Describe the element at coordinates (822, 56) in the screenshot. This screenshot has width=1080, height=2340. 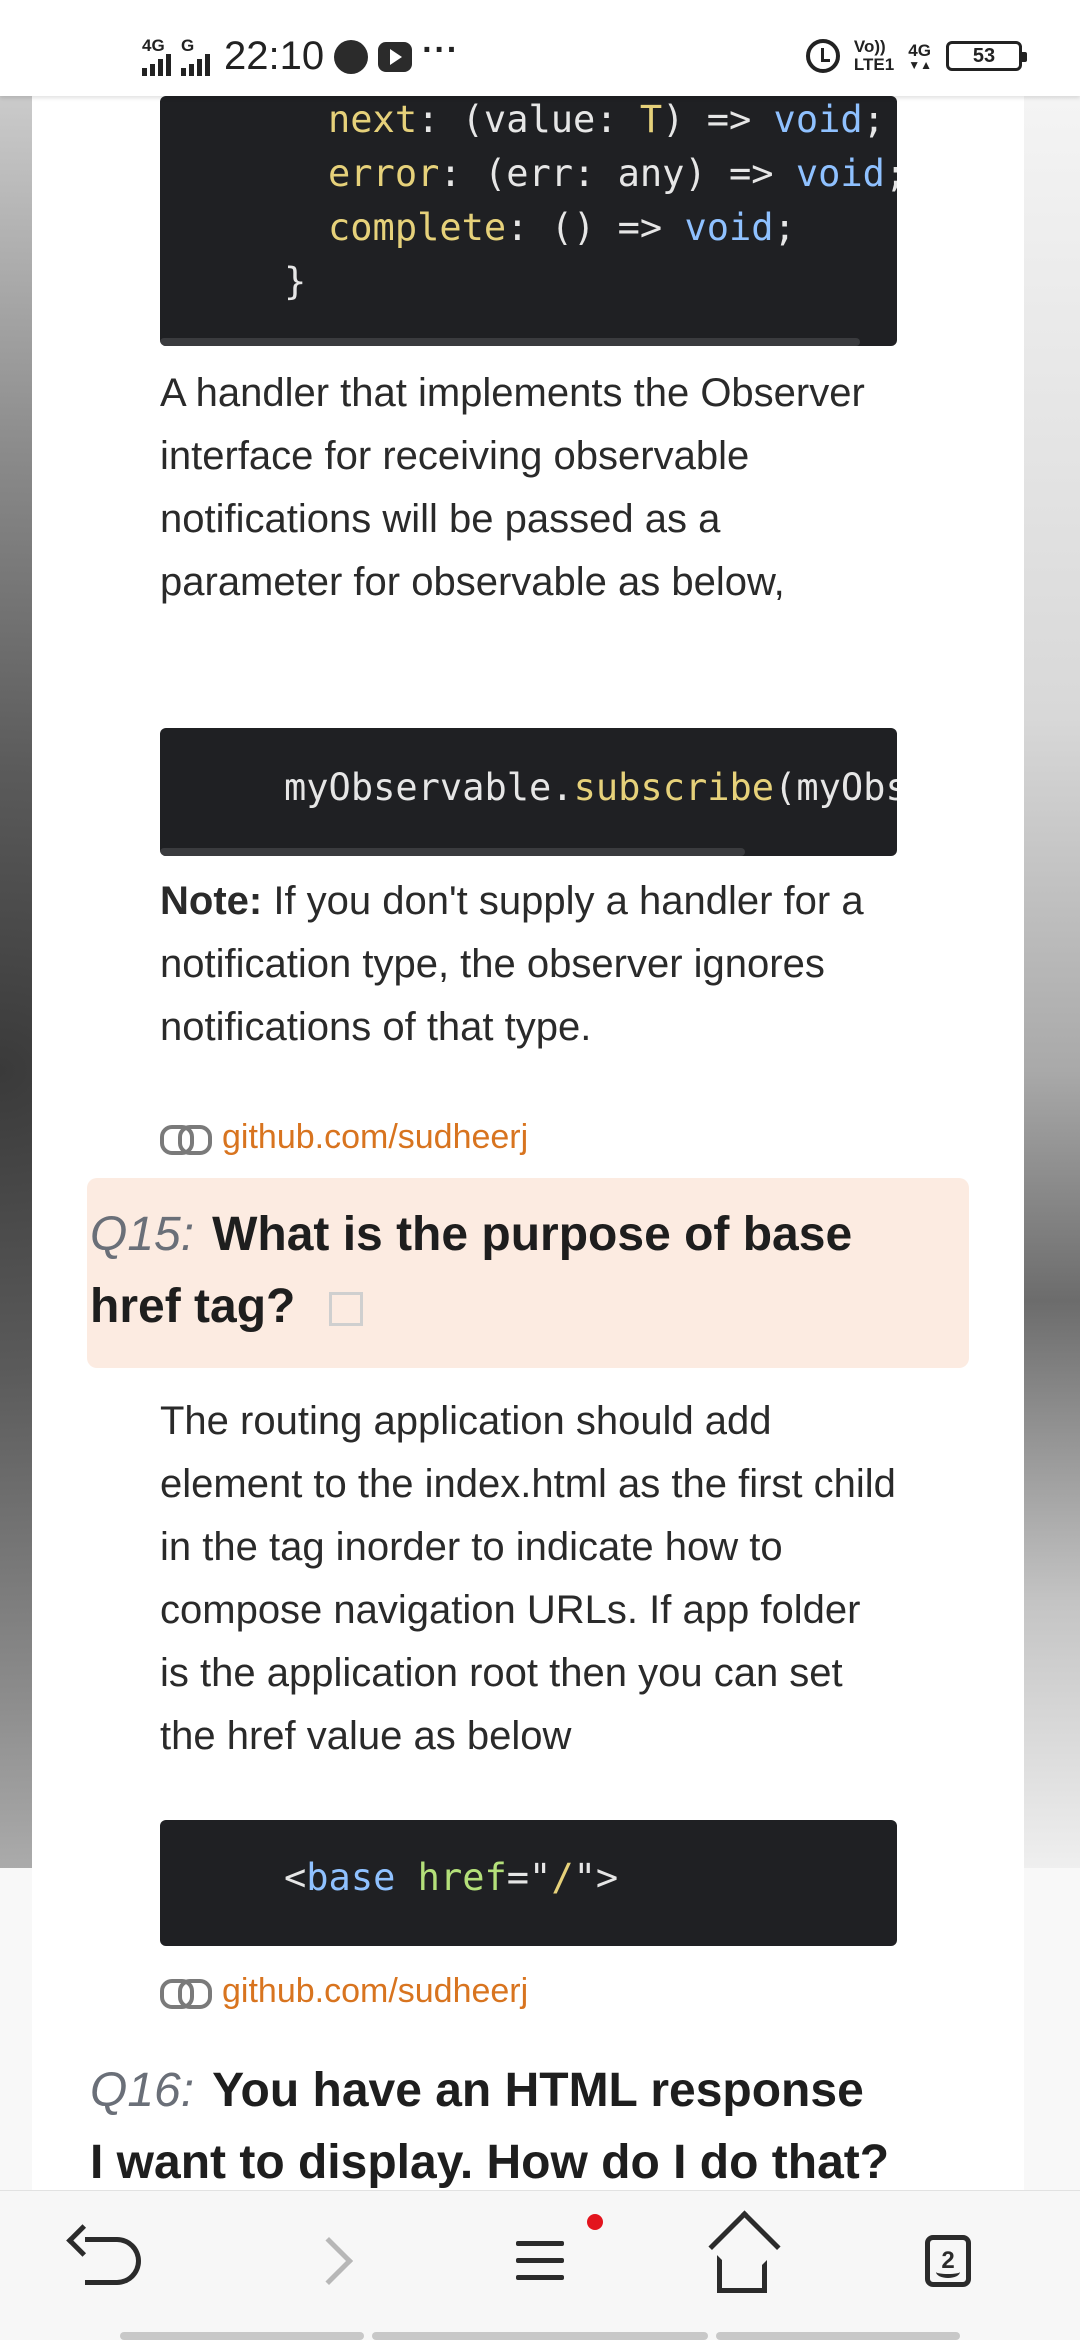
I see `alarm-icon` at that location.